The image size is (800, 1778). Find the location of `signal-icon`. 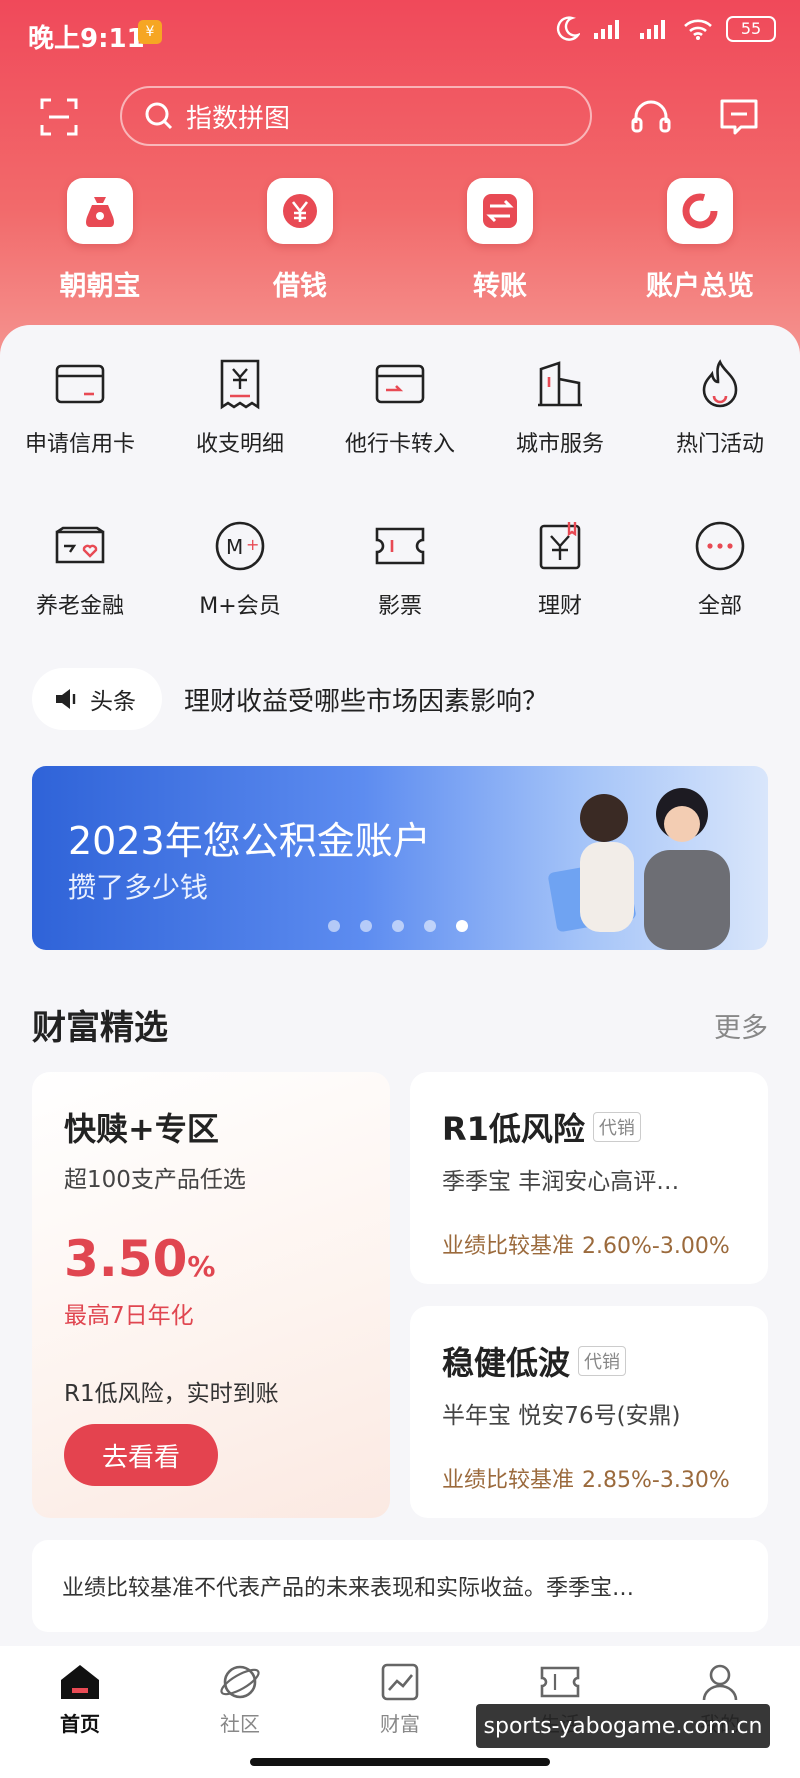

signal-icon is located at coordinates (652, 29).